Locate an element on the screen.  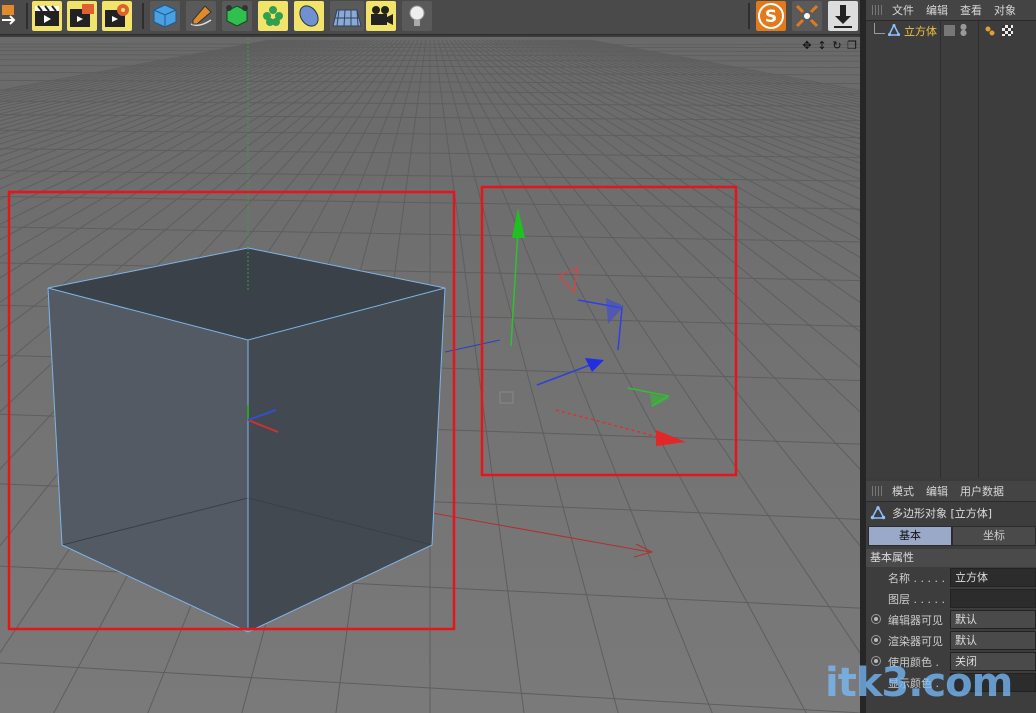
visibility-dots-icon: ● ● is located at coordinates (963, 30).